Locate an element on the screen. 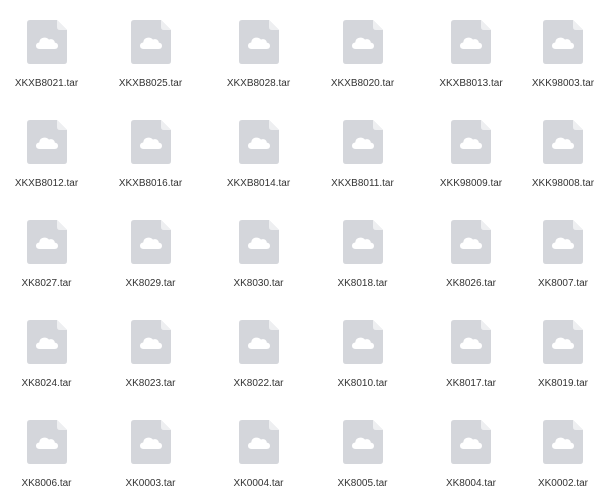 Image resolution: width=600 pixels, height=500 pixels. file-item: XKXB8028.tar is located at coordinates (258, 50).